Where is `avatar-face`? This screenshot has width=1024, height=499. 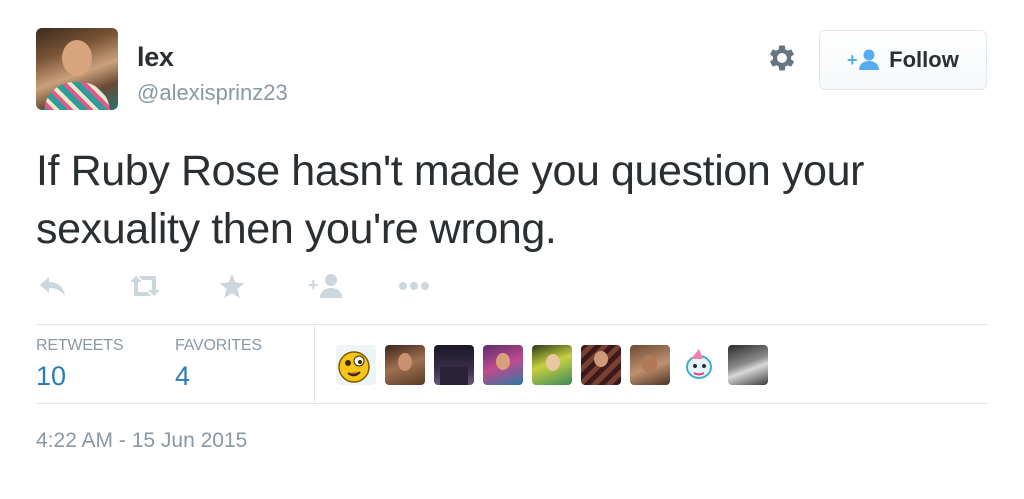 avatar-face is located at coordinates (77, 58).